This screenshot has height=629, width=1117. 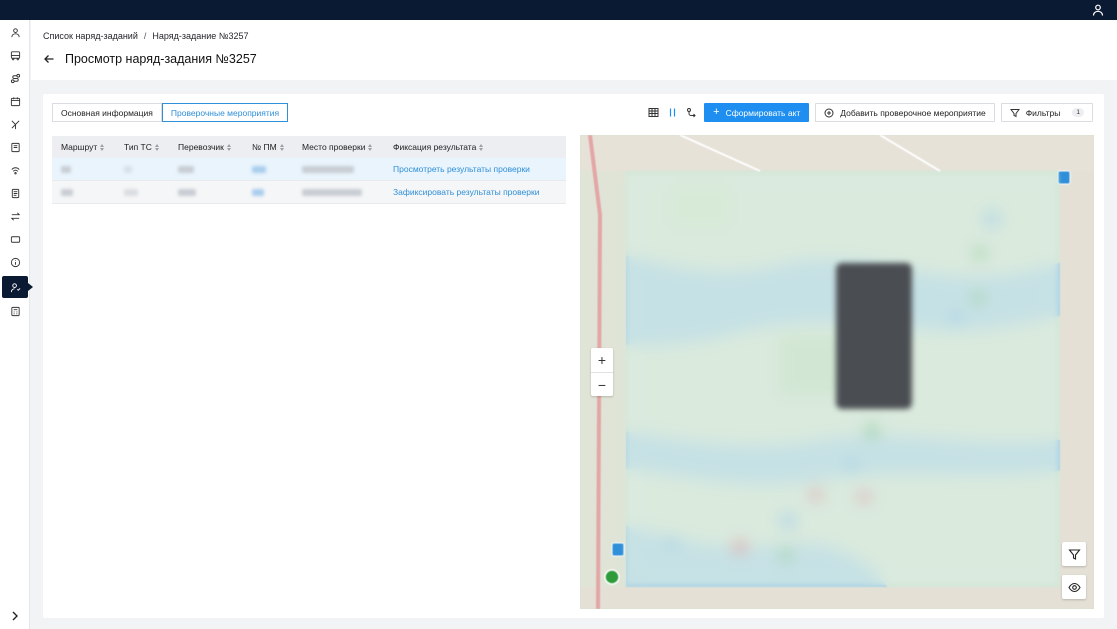 What do you see at coordinates (338, 147) in the screenshot?
I see `column-inspection-place: Место проверки` at bounding box center [338, 147].